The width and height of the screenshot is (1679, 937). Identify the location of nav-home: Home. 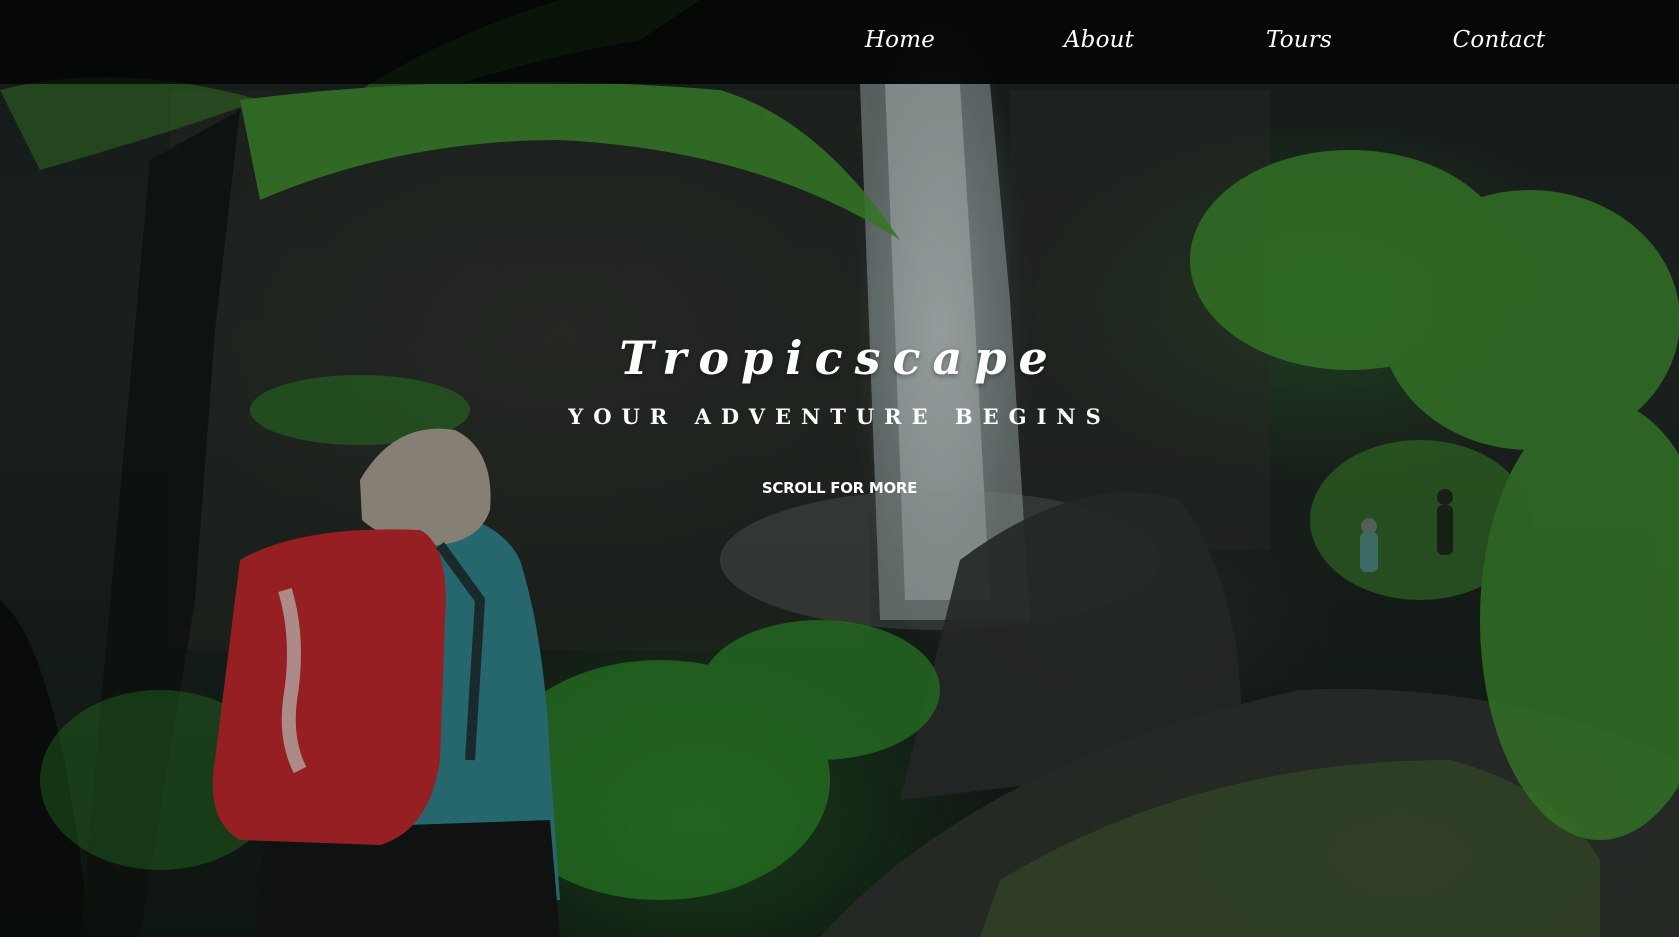
(900, 40).